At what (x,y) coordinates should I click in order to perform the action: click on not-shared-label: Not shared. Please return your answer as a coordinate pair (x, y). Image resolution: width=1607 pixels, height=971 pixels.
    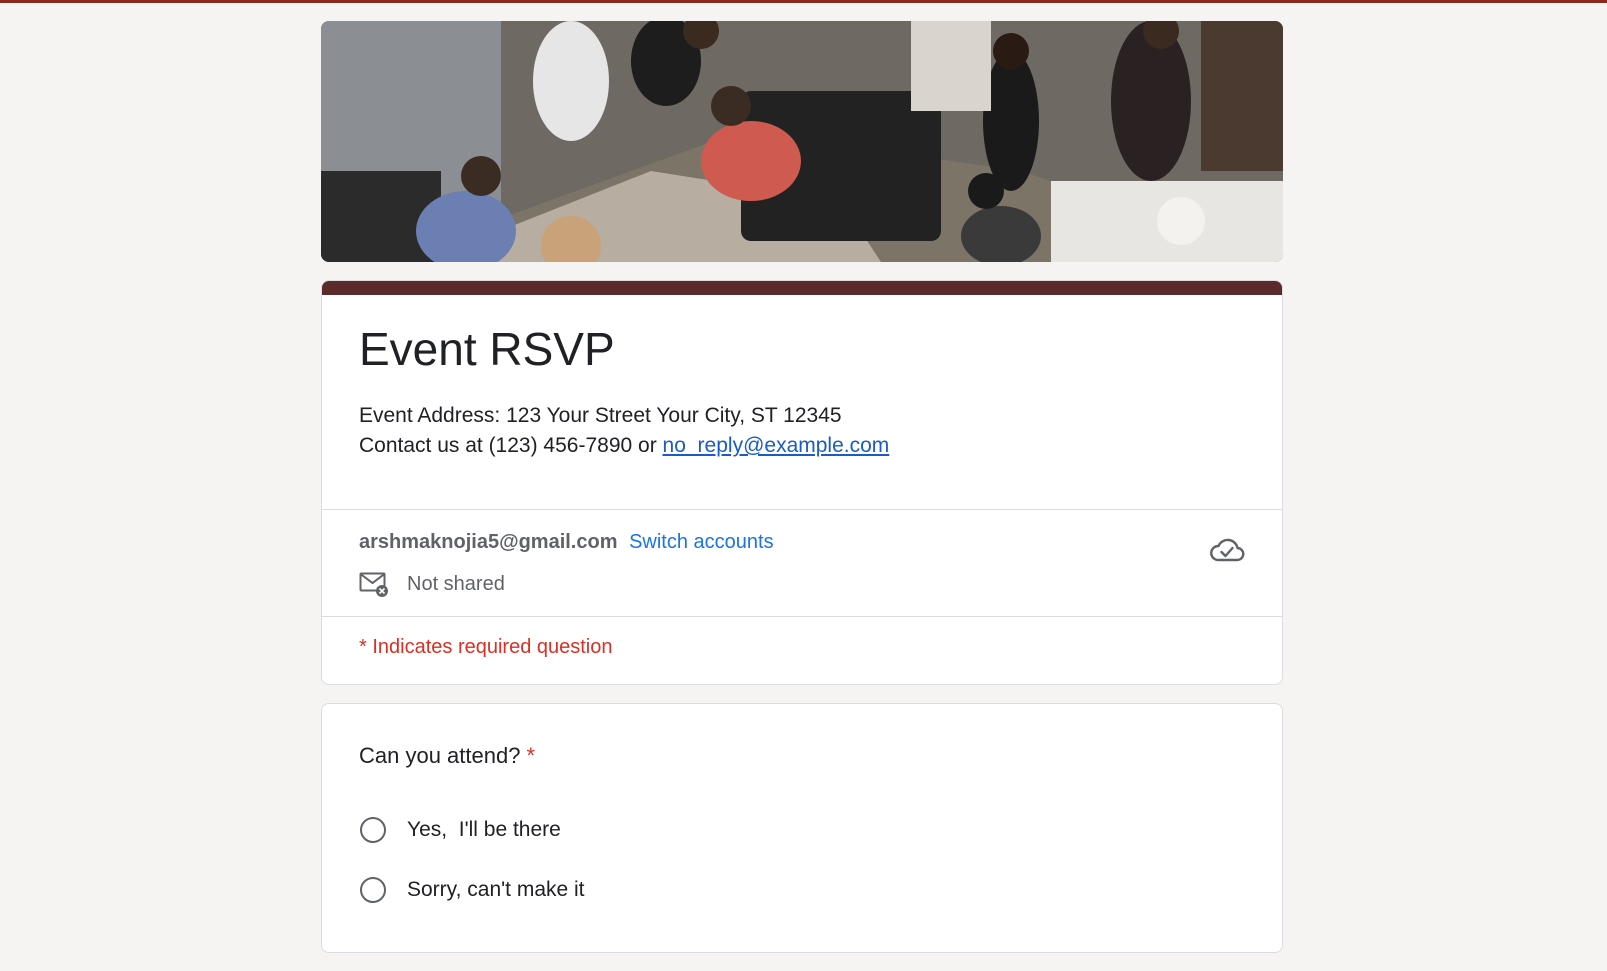
    Looking at the image, I should click on (456, 583).